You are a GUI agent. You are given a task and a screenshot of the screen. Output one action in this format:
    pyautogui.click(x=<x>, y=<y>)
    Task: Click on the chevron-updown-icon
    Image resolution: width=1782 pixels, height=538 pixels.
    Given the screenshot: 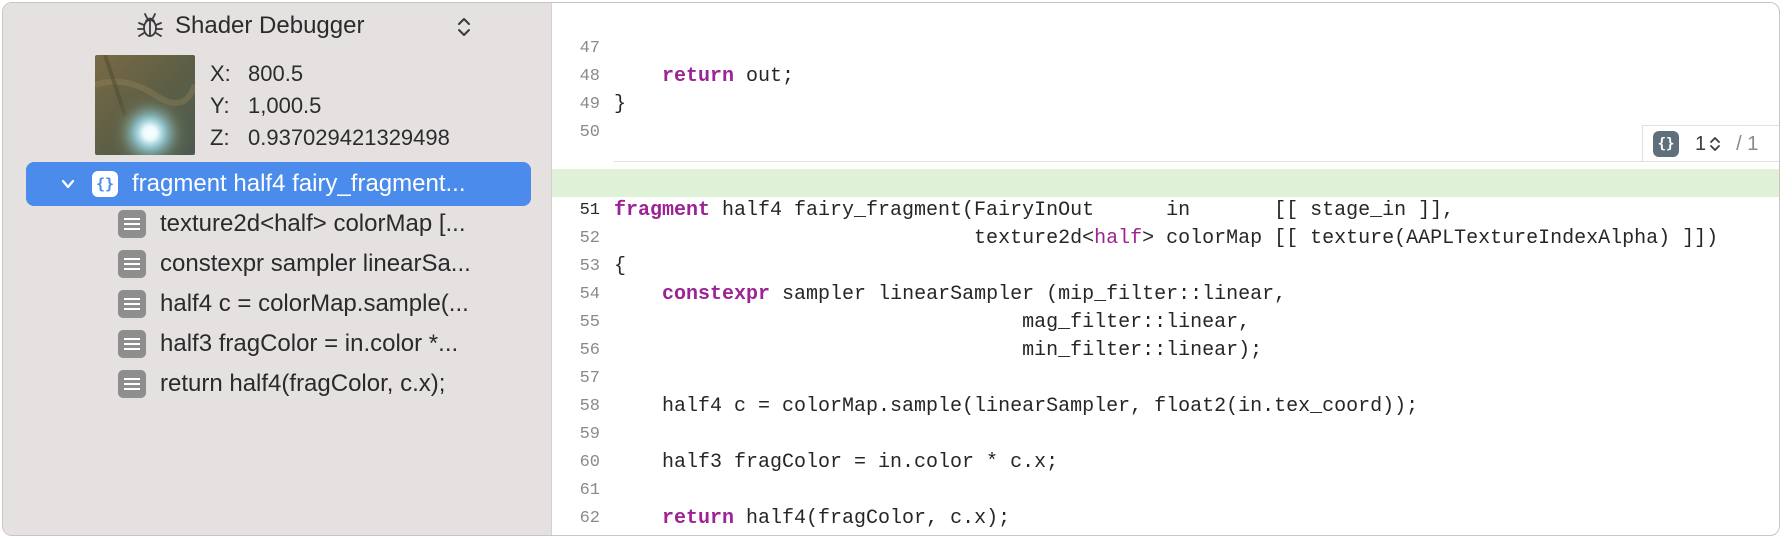 What is the action you would take?
    pyautogui.click(x=464, y=27)
    